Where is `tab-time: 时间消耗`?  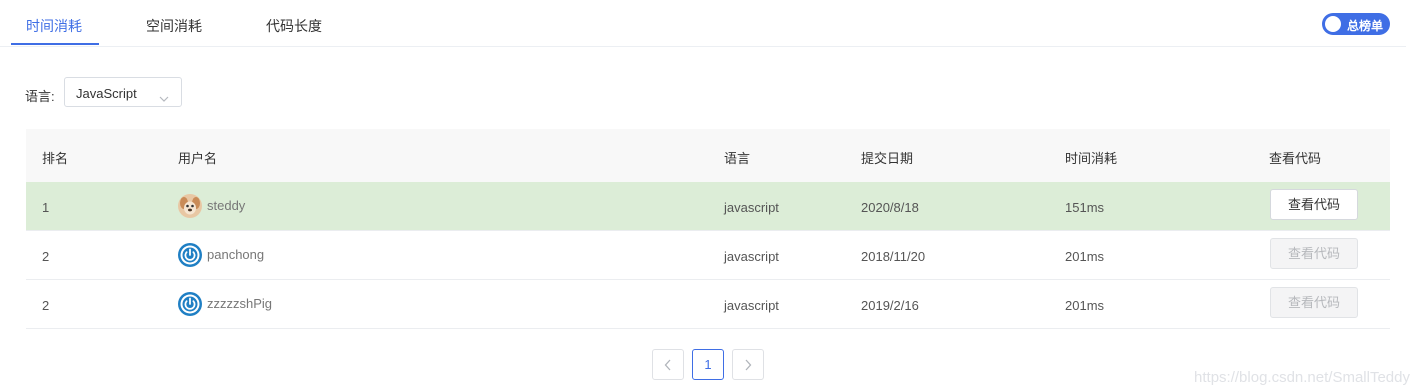
tab-time: 时间消耗 is located at coordinates (54, 26).